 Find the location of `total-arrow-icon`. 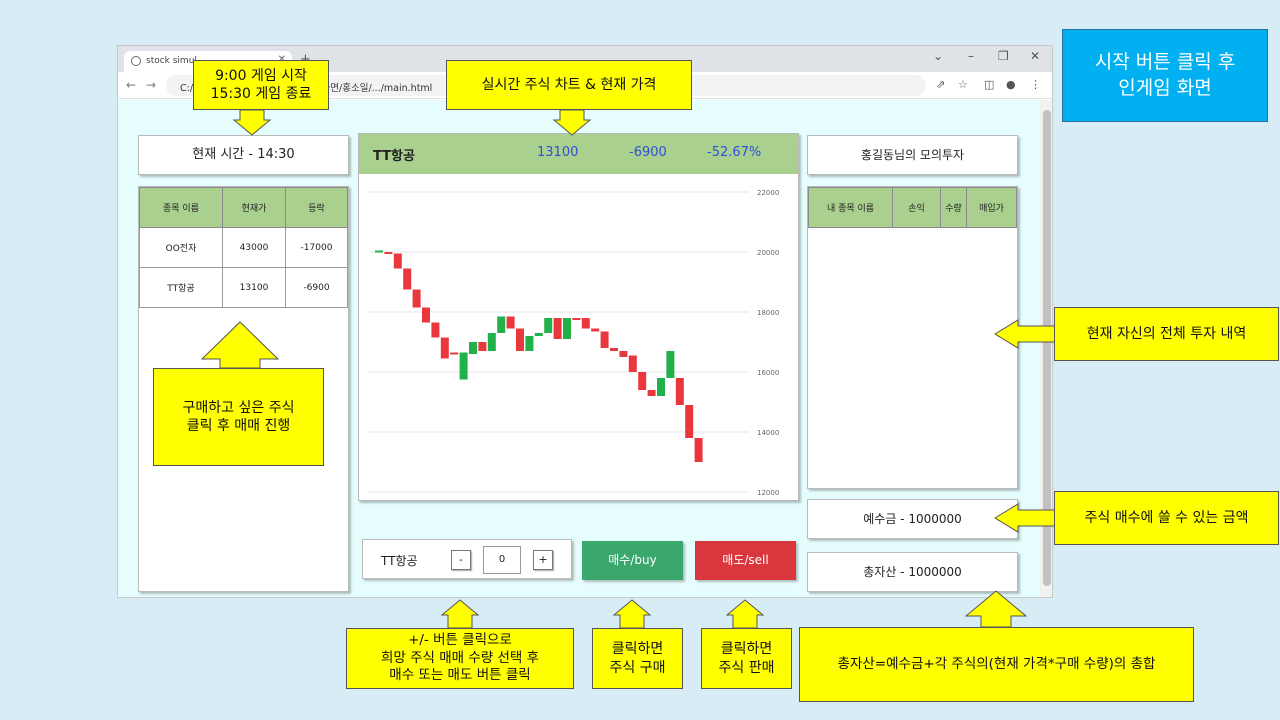

total-arrow-icon is located at coordinates (996, 609).